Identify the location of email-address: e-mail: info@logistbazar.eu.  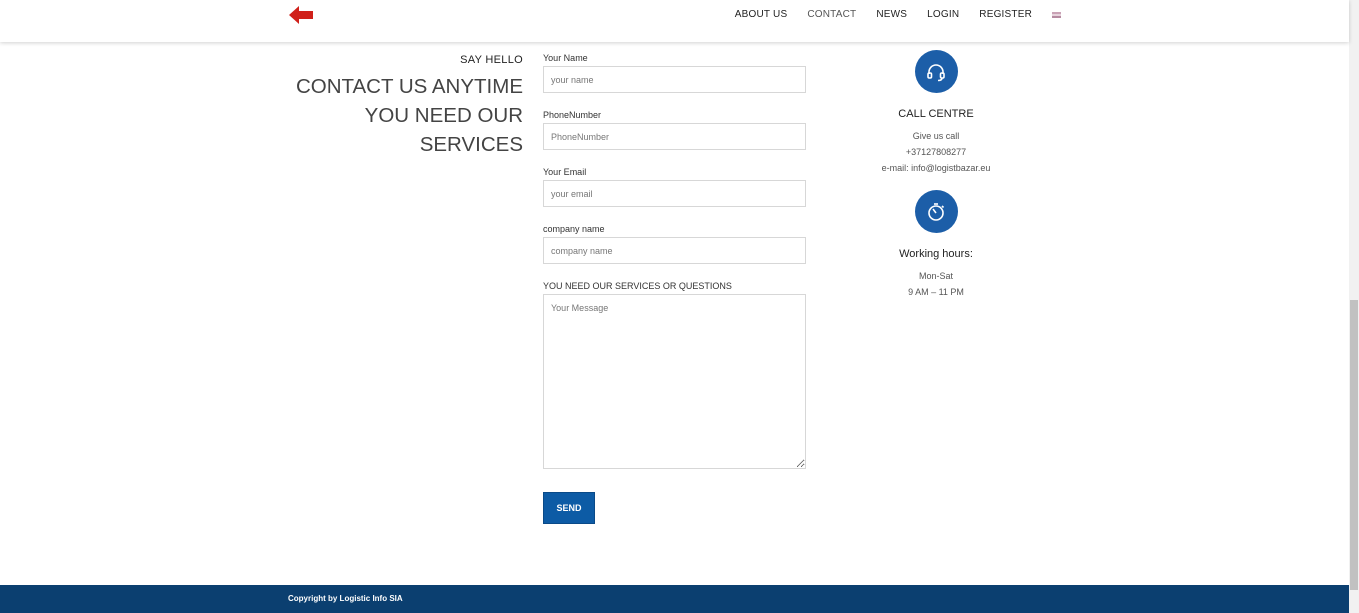
(936, 168).